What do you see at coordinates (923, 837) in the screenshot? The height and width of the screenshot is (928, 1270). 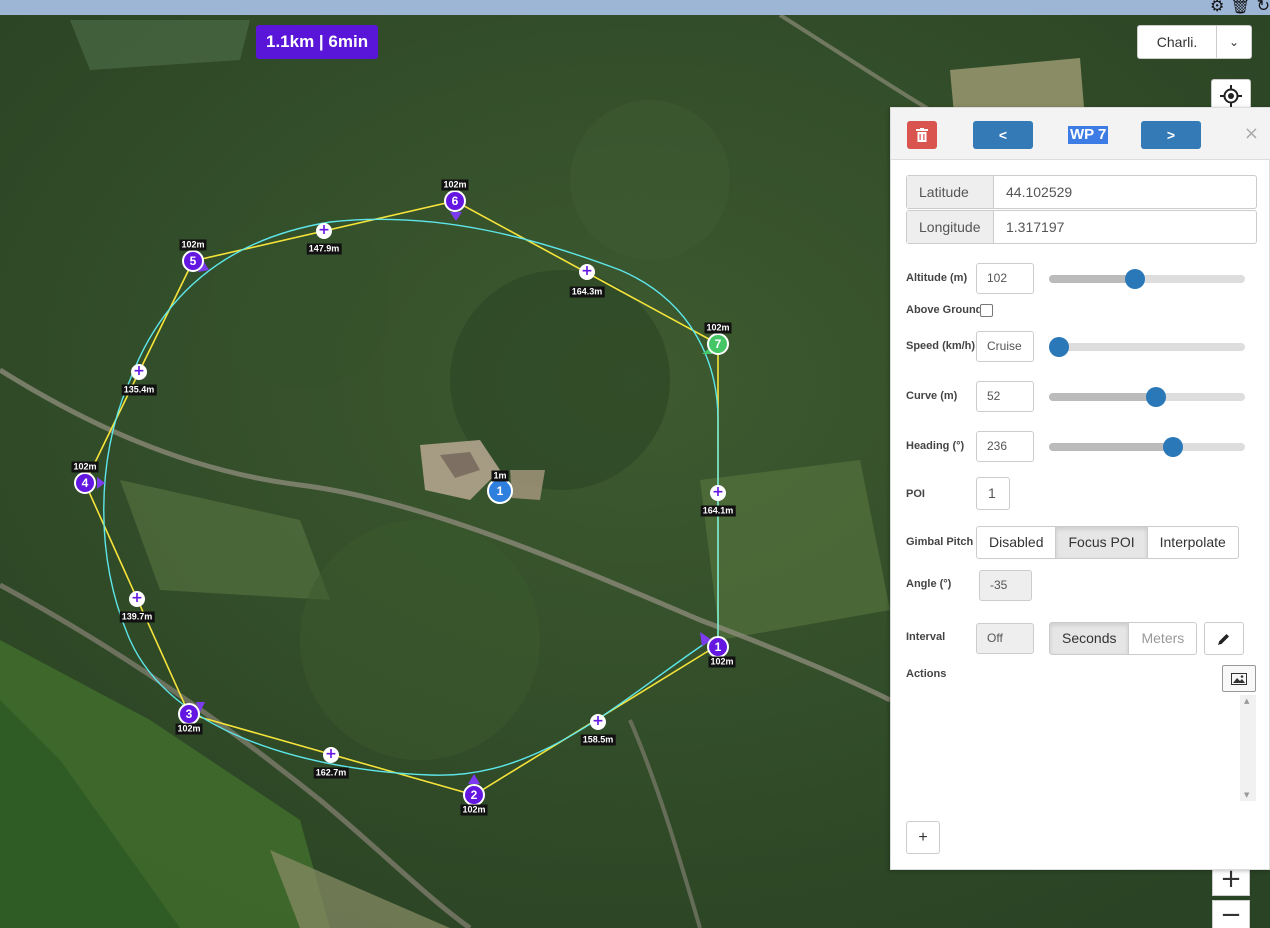 I see `add-action-button: +` at bounding box center [923, 837].